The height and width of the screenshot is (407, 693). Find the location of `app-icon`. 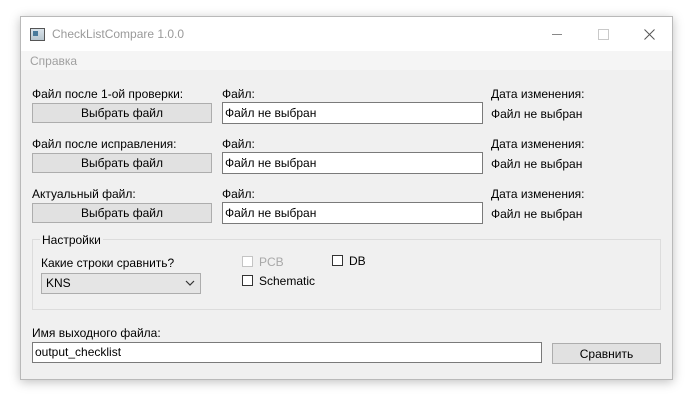

app-icon is located at coordinates (37, 34).